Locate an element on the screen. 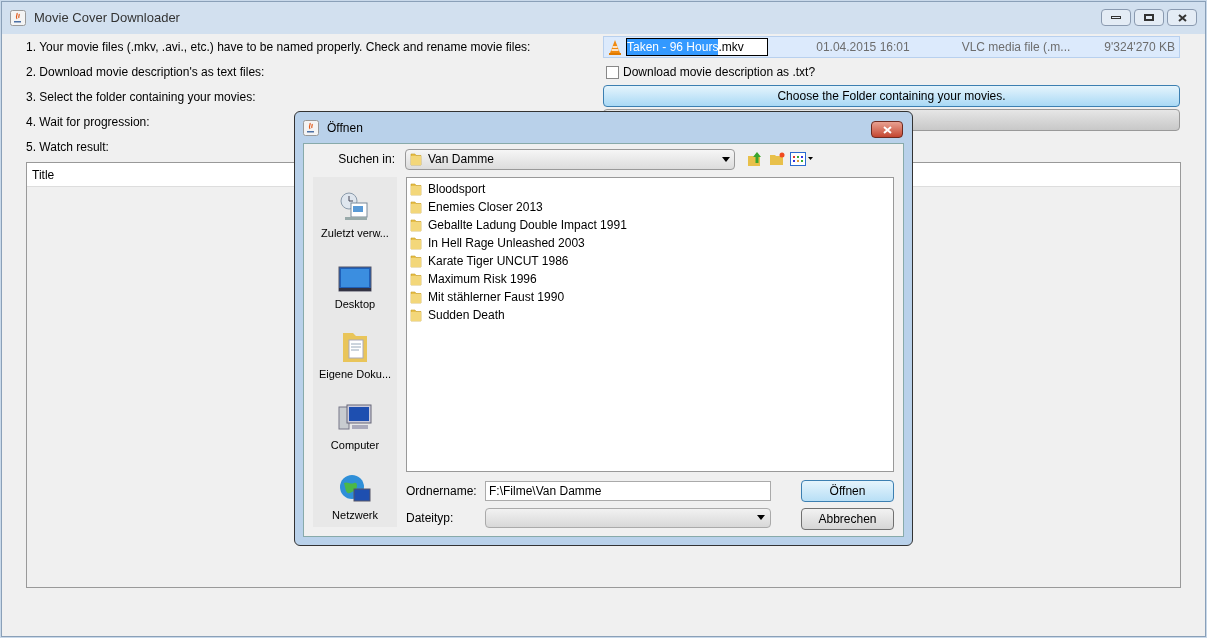 The width and height of the screenshot is (1207, 638). place-item: Desktop is located at coordinates (355, 285).